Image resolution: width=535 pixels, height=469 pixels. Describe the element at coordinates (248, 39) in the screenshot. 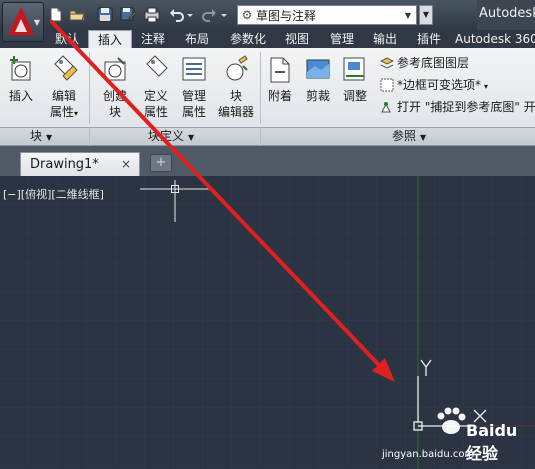

I see `tab-parametric: 参数化` at that location.